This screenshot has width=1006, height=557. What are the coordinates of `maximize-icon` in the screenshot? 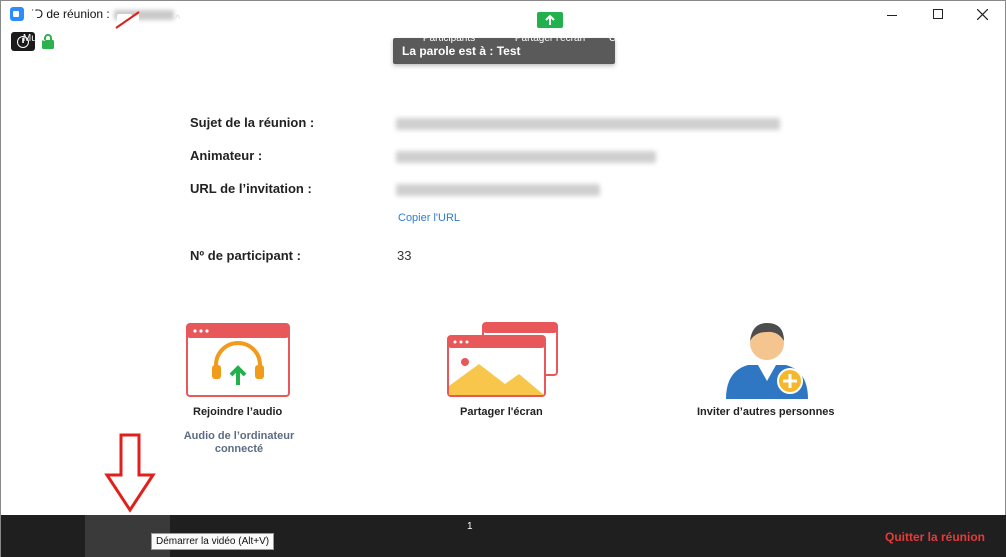 It's located at (938, 14).